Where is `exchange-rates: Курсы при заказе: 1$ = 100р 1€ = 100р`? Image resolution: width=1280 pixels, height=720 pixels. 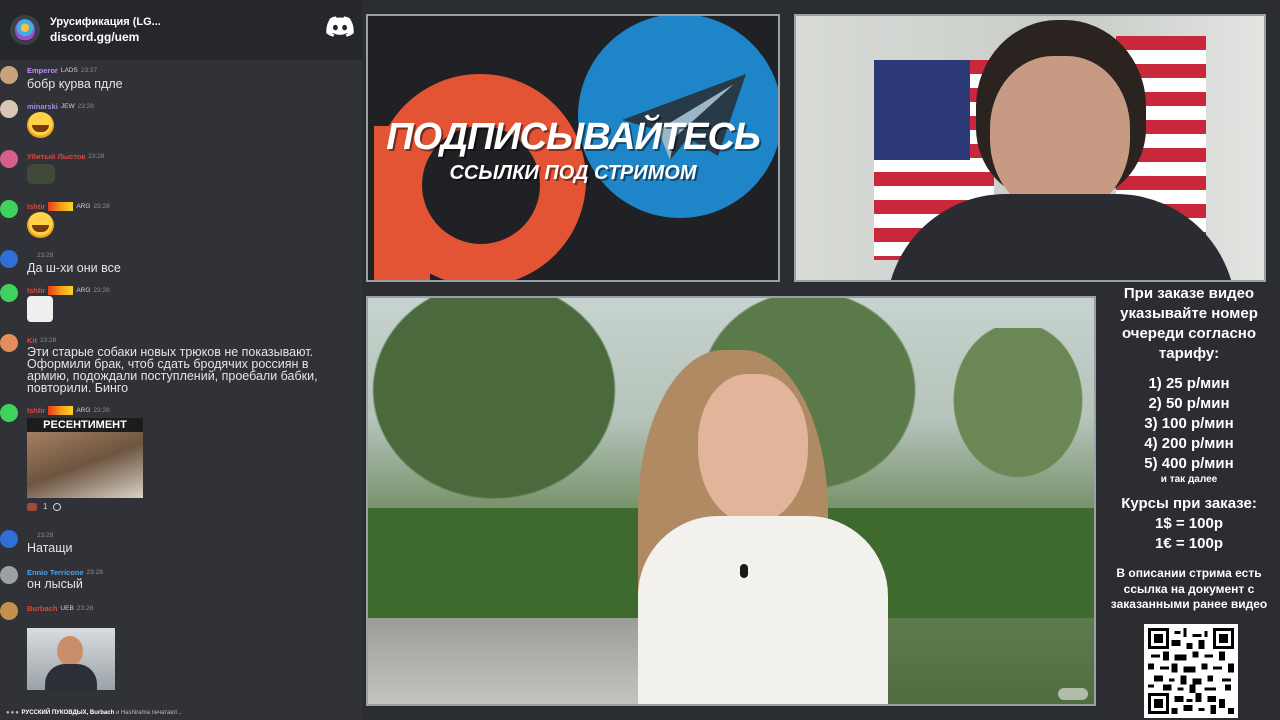 exchange-rates: Курсы при заказе: 1$ = 100р 1€ = 100р is located at coordinates (1189, 524).